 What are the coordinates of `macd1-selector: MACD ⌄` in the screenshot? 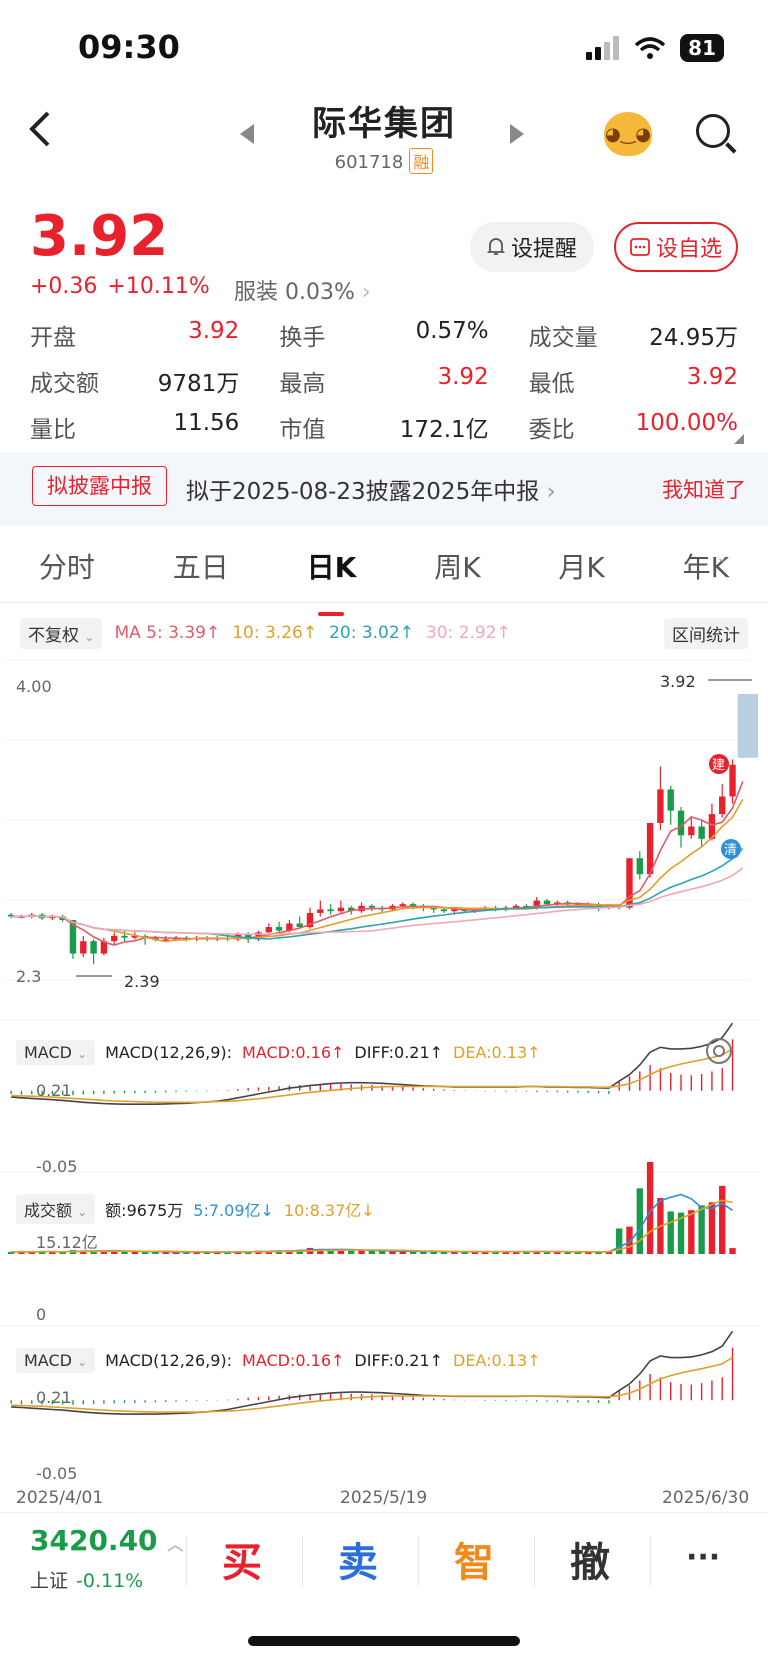 It's located at (56, 1052).